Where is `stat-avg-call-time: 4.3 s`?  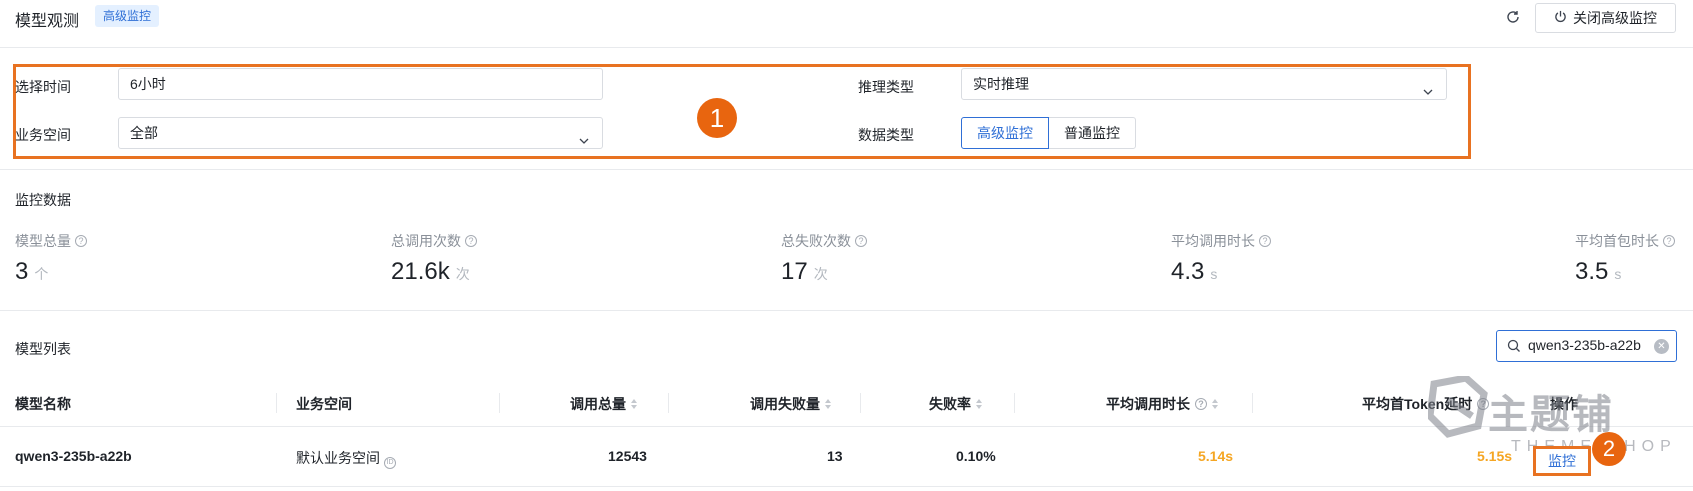
stat-avg-call-time: 4.3 s is located at coordinates (1194, 272).